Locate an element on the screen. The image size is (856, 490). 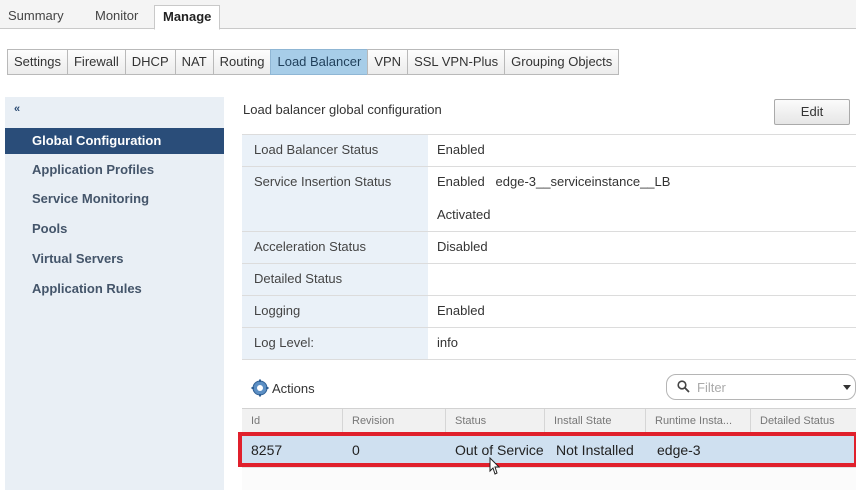
config-row: Acceleration Status Disabled is located at coordinates (549, 248).